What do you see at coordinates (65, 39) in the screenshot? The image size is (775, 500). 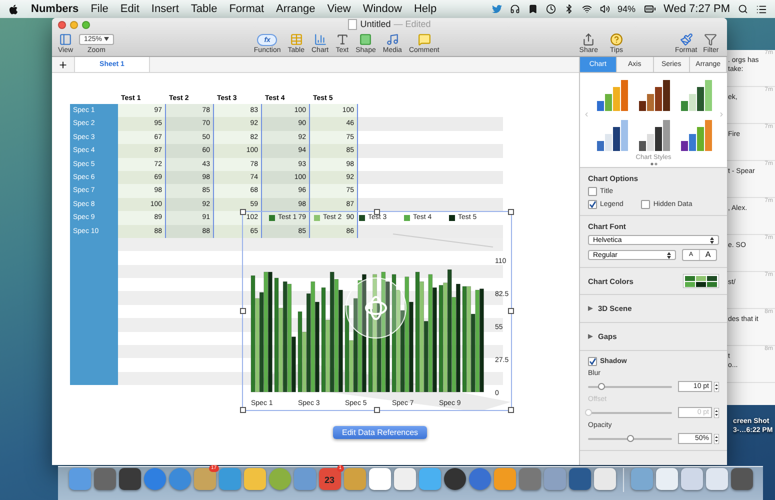 I see `sidebar-icon` at bounding box center [65, 39].